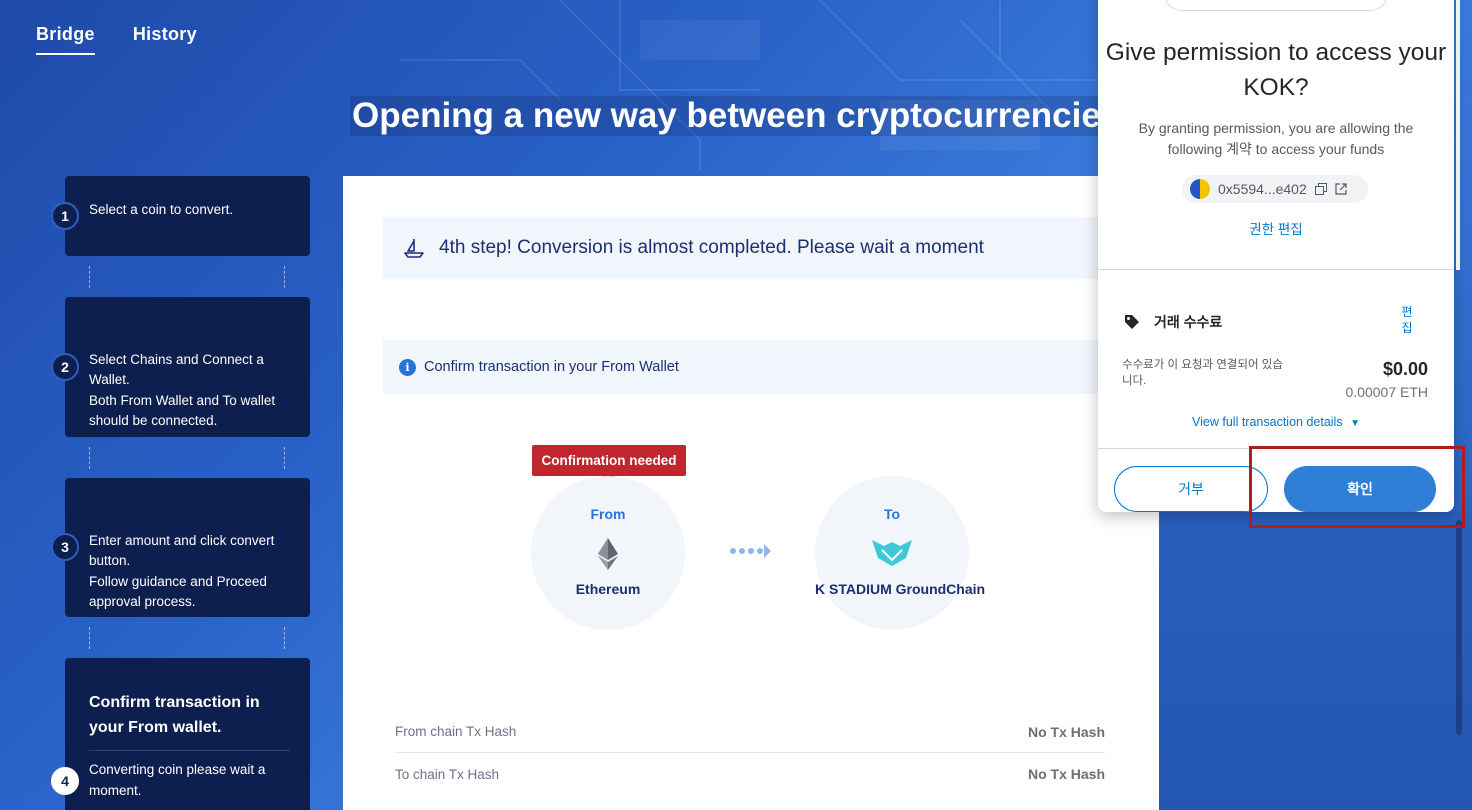 Image resolution: width=1472 pixels, height=810 pixels. I want to click on token-avatar, so click(1200, 189).